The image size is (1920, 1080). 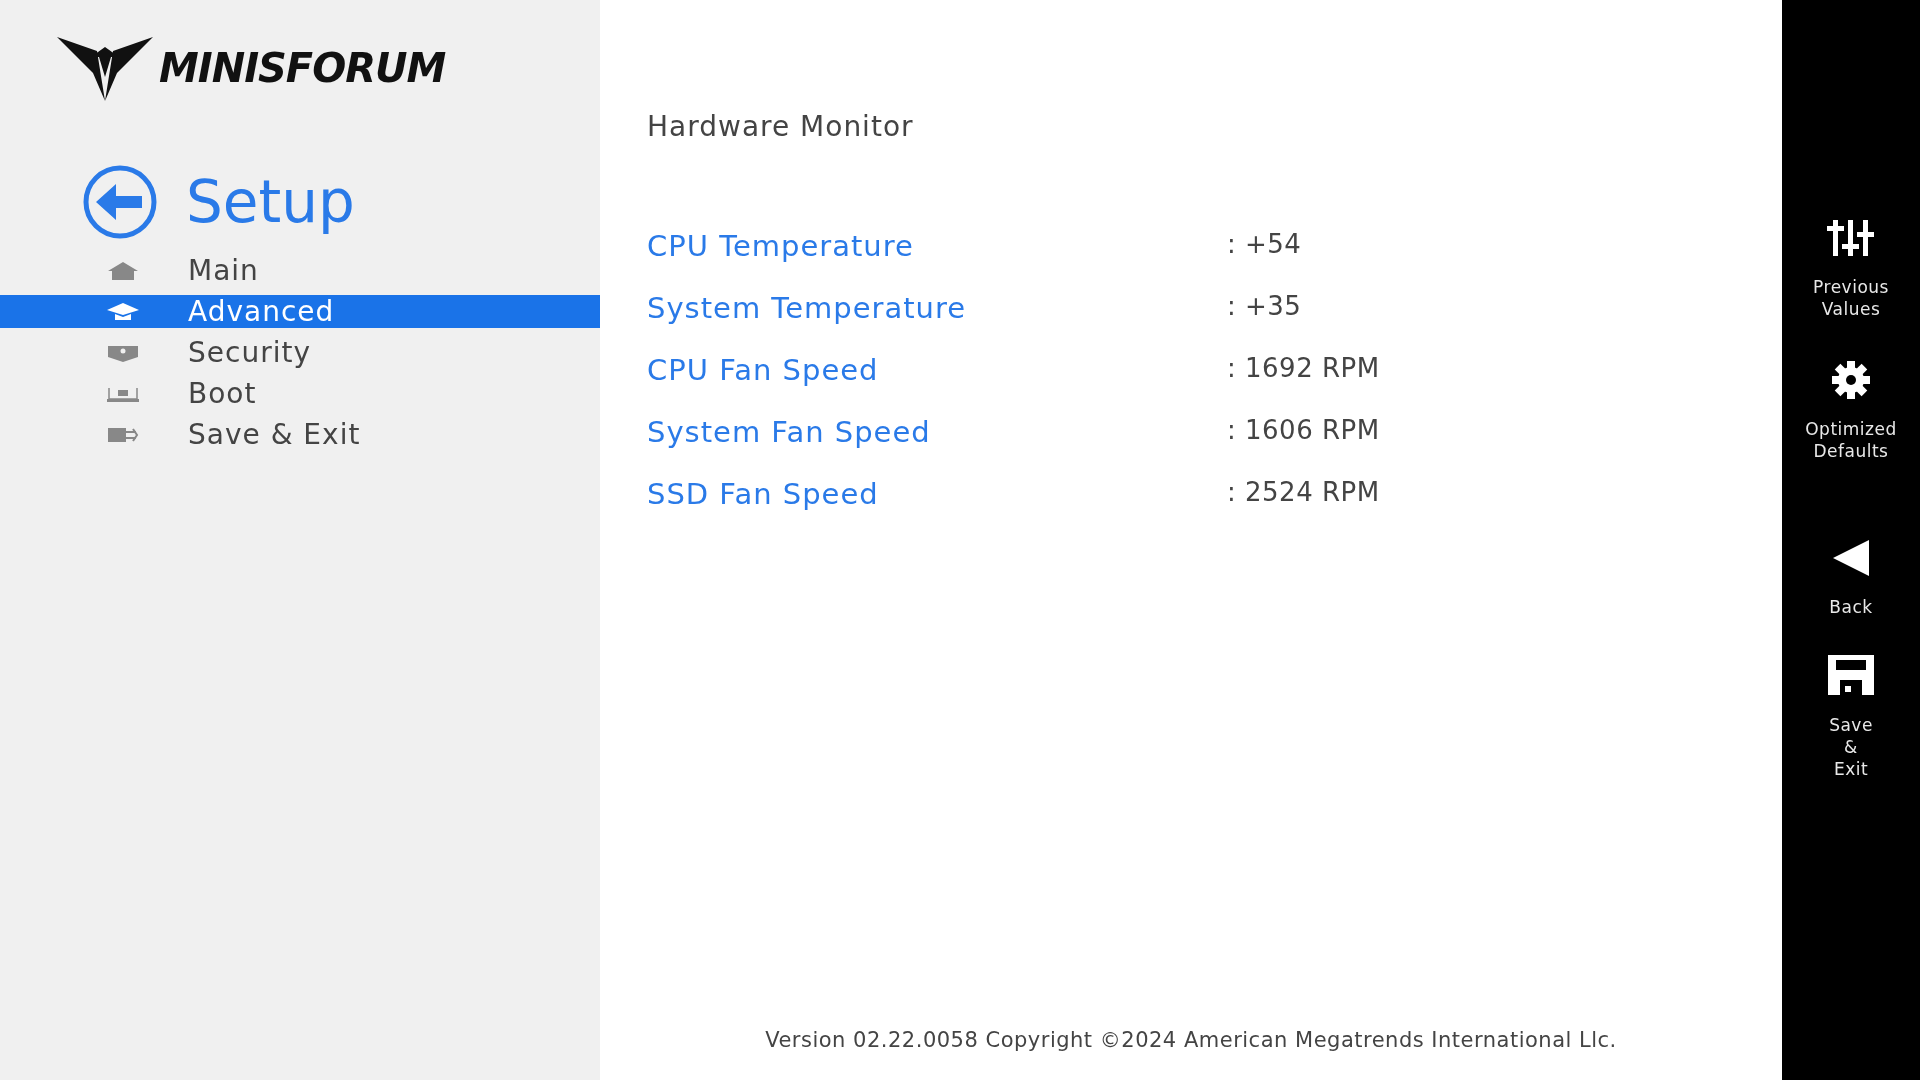 What do you see at coordinates (1303, 430) in the screenshot?
I see `sensor-value: : 1606 RPM` at bounding box center [1303, 430].